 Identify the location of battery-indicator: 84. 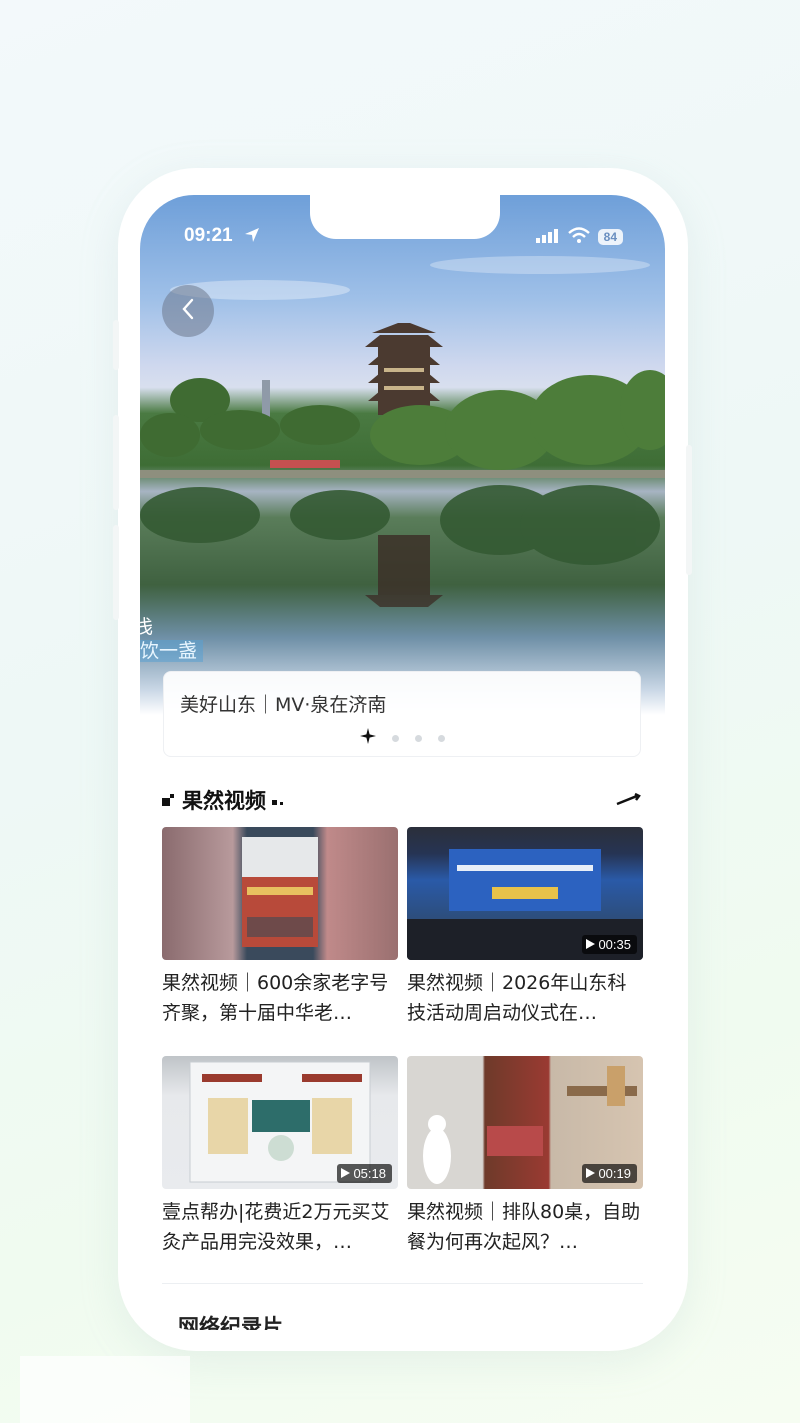
(610, 237).